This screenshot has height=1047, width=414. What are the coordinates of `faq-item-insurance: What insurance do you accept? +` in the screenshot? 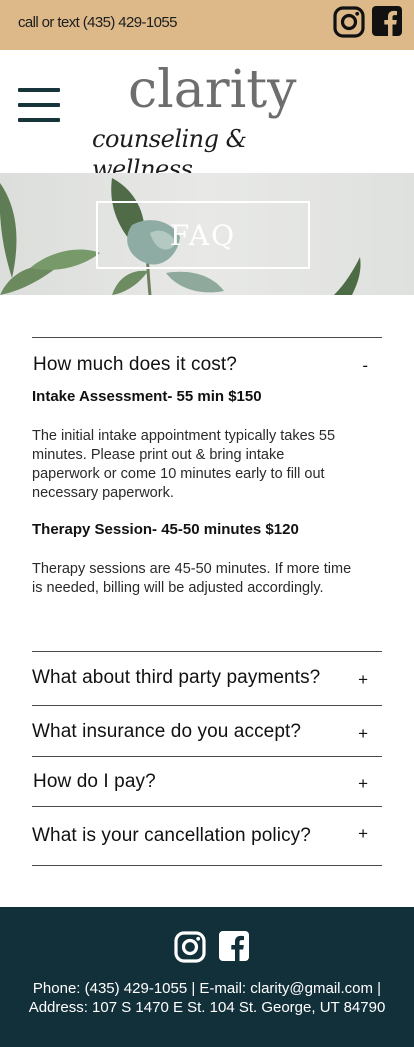 It's located at (207, 730).